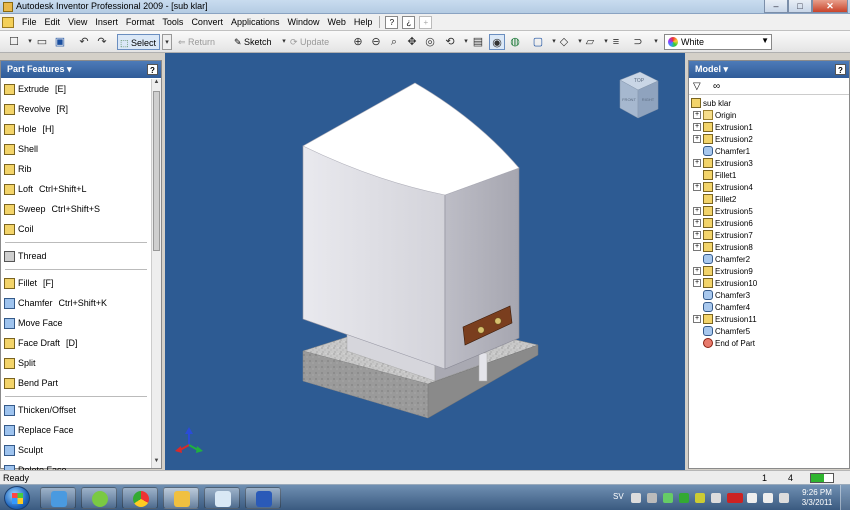 The height and width of the screenshot is (510, 850). What do you see at coordinates (769, 319) in the screenshot?
I see `tree-node: + Extrusion11` at bounding box center [769, 319].